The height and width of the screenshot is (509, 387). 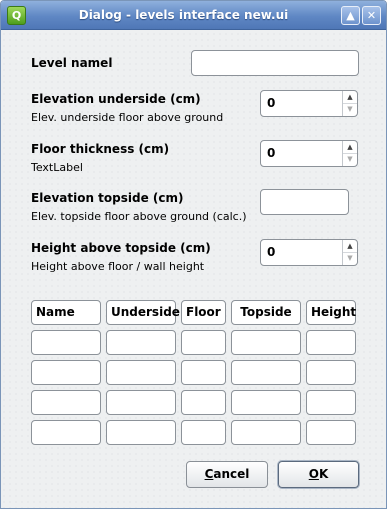 What do you see at coordinates (275, 63) in the screenshot?
I see `level-name-input` at bounding box center [275, 63].